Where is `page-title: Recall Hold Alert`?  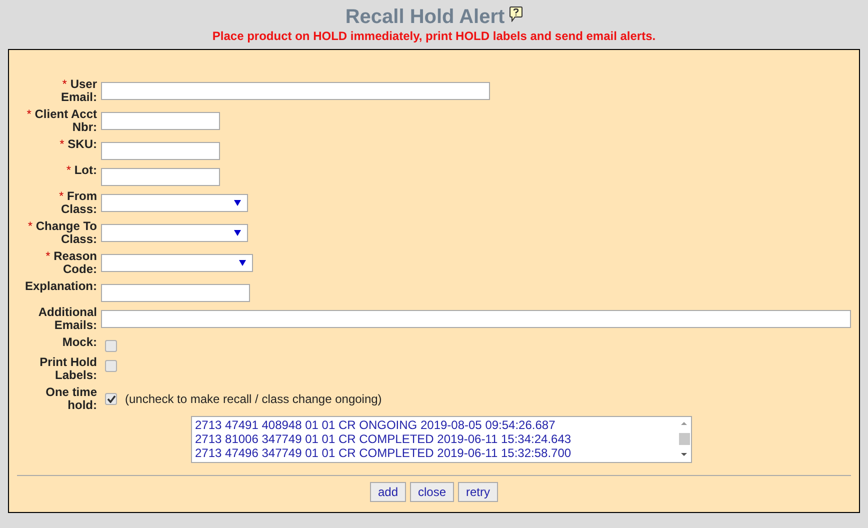
page-title: Recall Hold Alert is located at coordinates (425, 17).